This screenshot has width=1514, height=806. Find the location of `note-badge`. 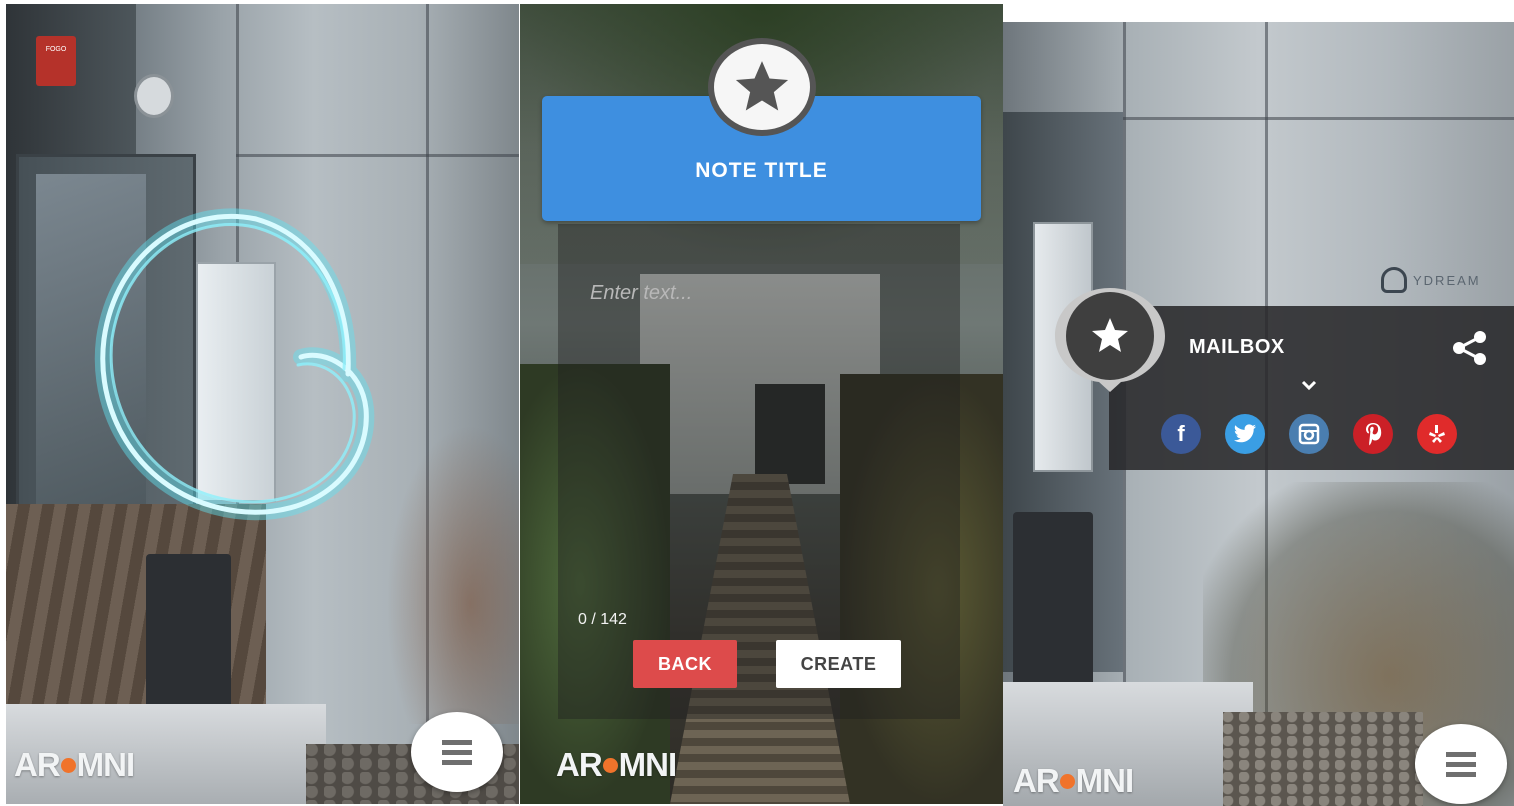

note-badge is located at coordinates (762, 87).